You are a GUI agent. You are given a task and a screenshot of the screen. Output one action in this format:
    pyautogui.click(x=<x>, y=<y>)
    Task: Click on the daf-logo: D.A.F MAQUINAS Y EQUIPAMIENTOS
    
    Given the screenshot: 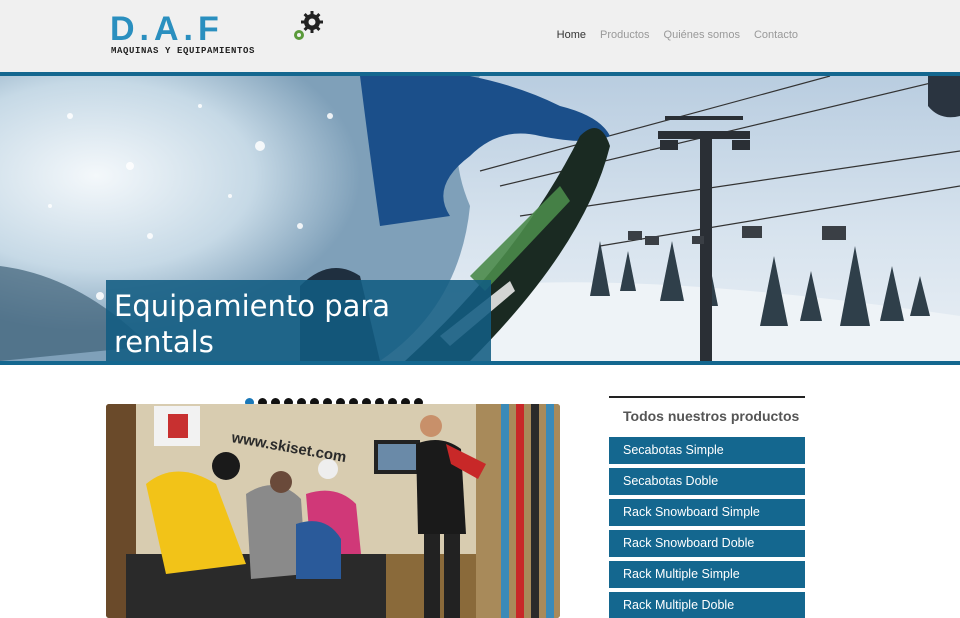 What is the action you would take?
    pyautogui.click(x=217, y=35)
    